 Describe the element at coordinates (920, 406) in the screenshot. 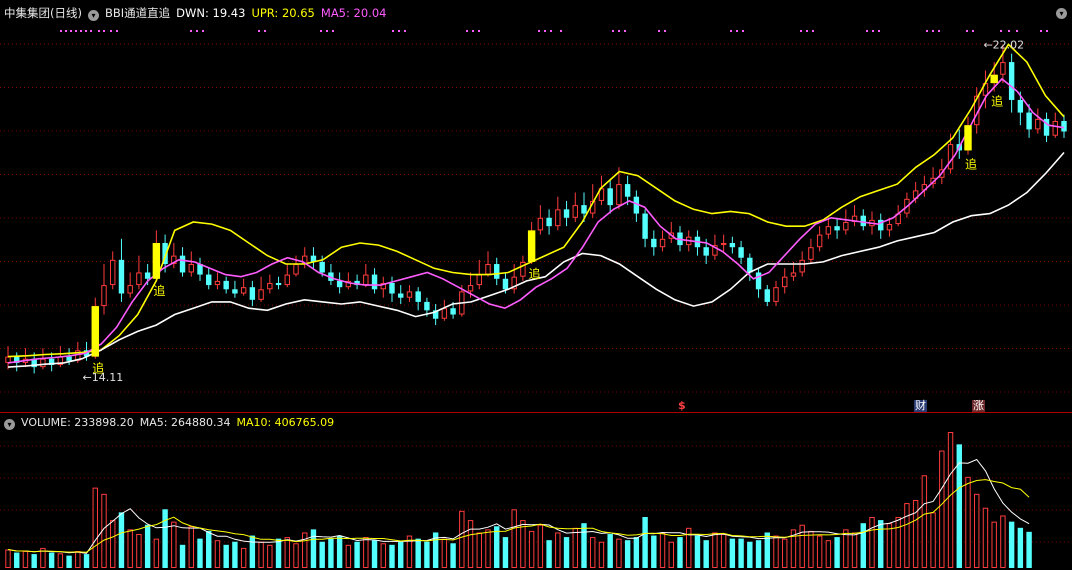

I see `event-marker-cai: 财` at that location.